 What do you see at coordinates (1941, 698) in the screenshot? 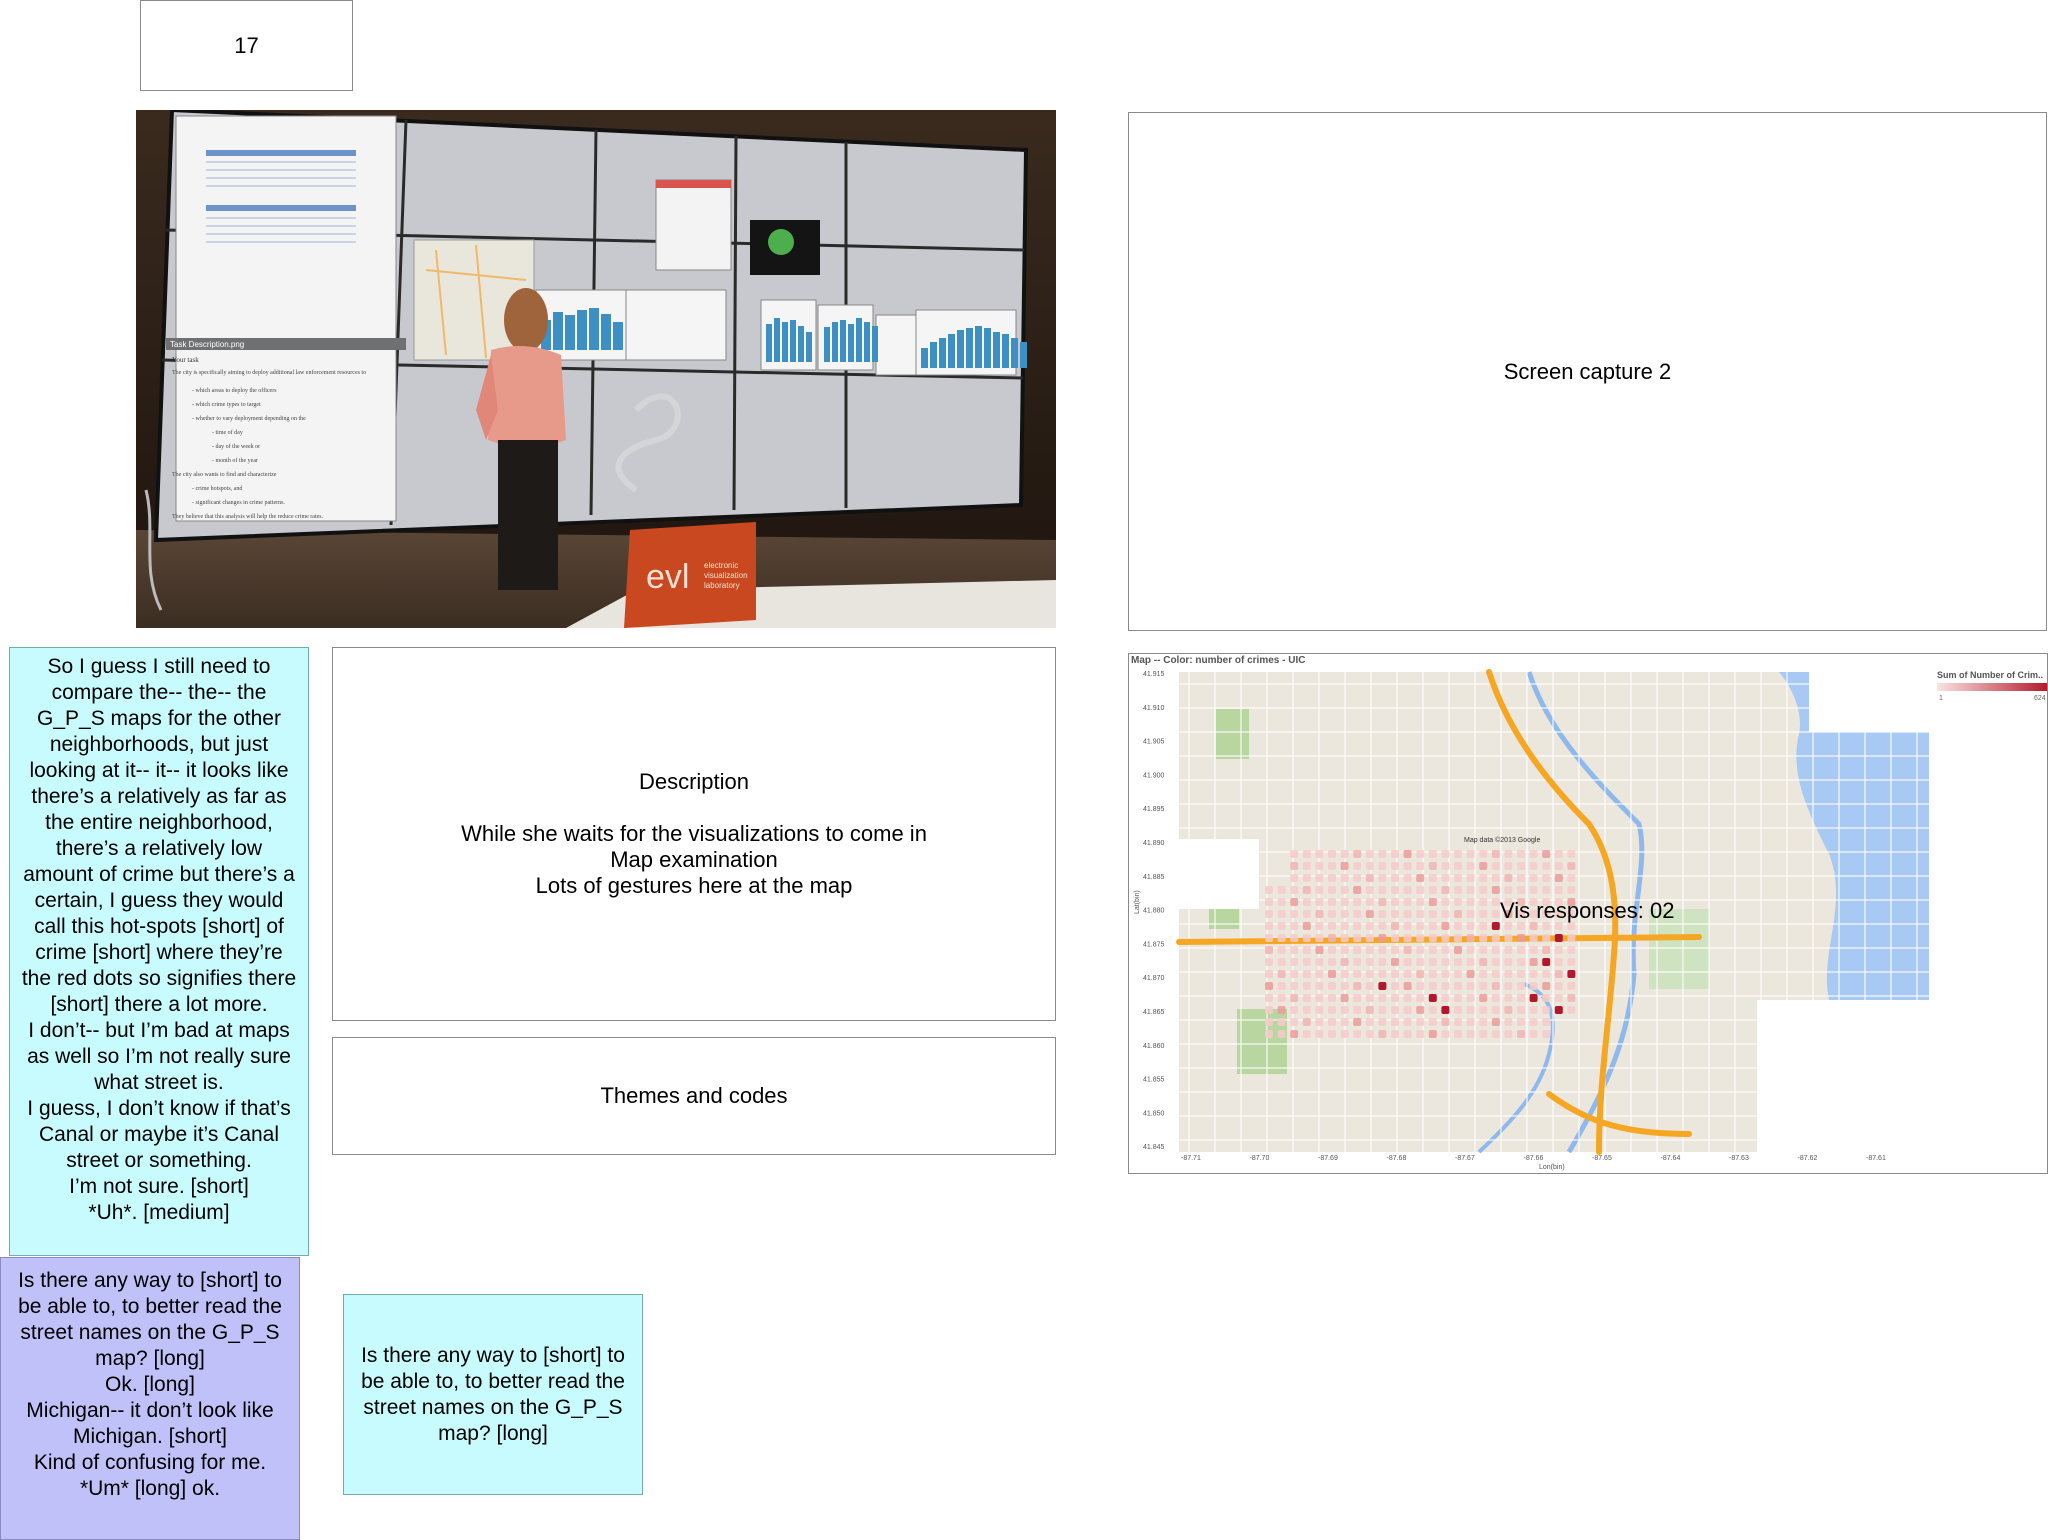
I see `legend-min: 1` at bounding box center [1941, 698].